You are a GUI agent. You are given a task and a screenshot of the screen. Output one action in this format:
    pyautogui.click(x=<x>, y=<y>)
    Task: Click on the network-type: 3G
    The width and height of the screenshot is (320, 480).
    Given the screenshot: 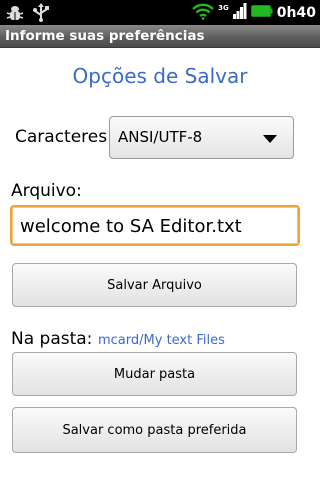 What is the action you would take?
    pyautogui.click(x=223, y=8)
    